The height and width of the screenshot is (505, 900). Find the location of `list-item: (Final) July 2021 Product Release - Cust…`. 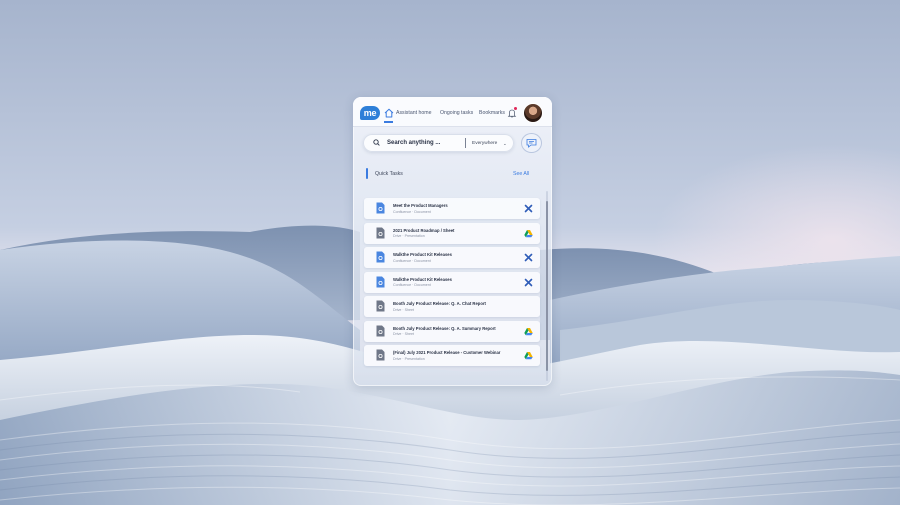

list-item: (Final) July 2021 Product Release - Cust… is located at coordinates (452, 355).